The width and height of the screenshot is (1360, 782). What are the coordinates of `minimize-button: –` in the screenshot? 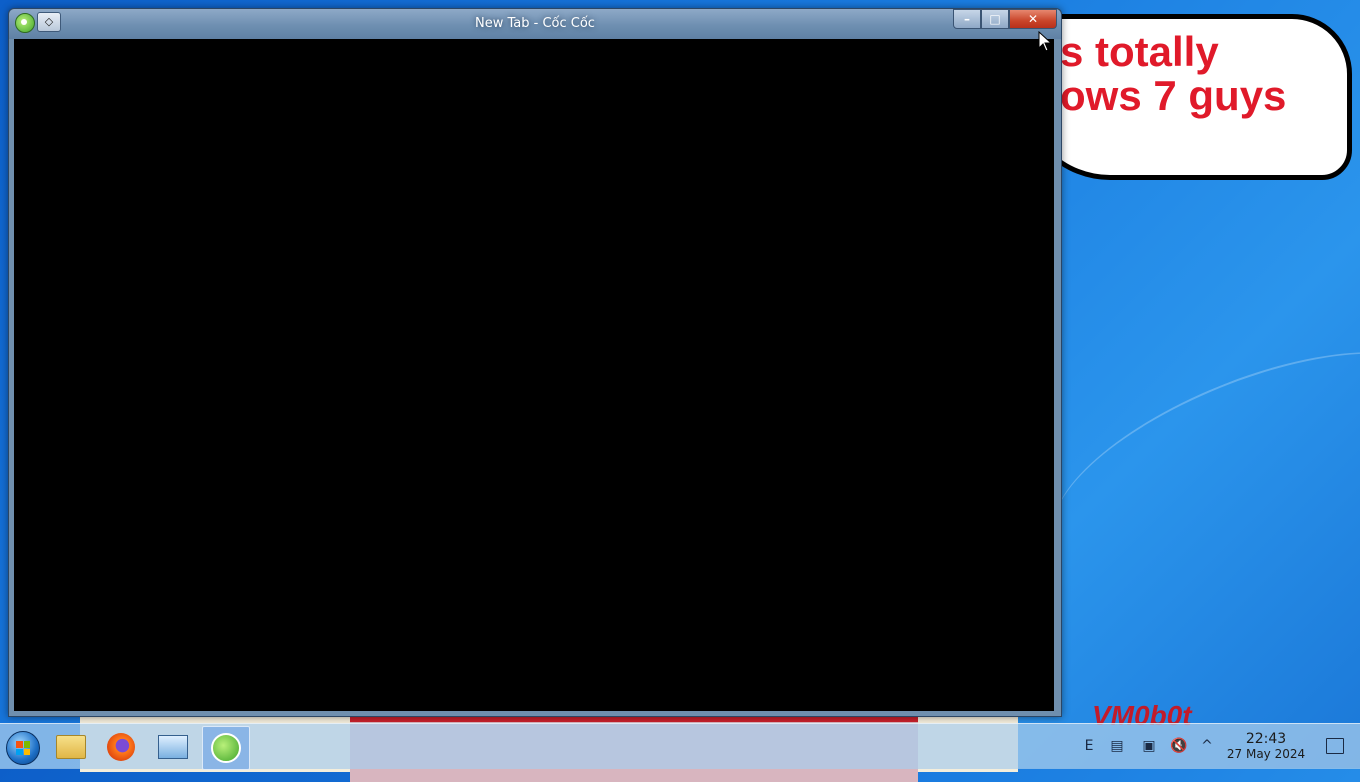 It's located at (967, 19).